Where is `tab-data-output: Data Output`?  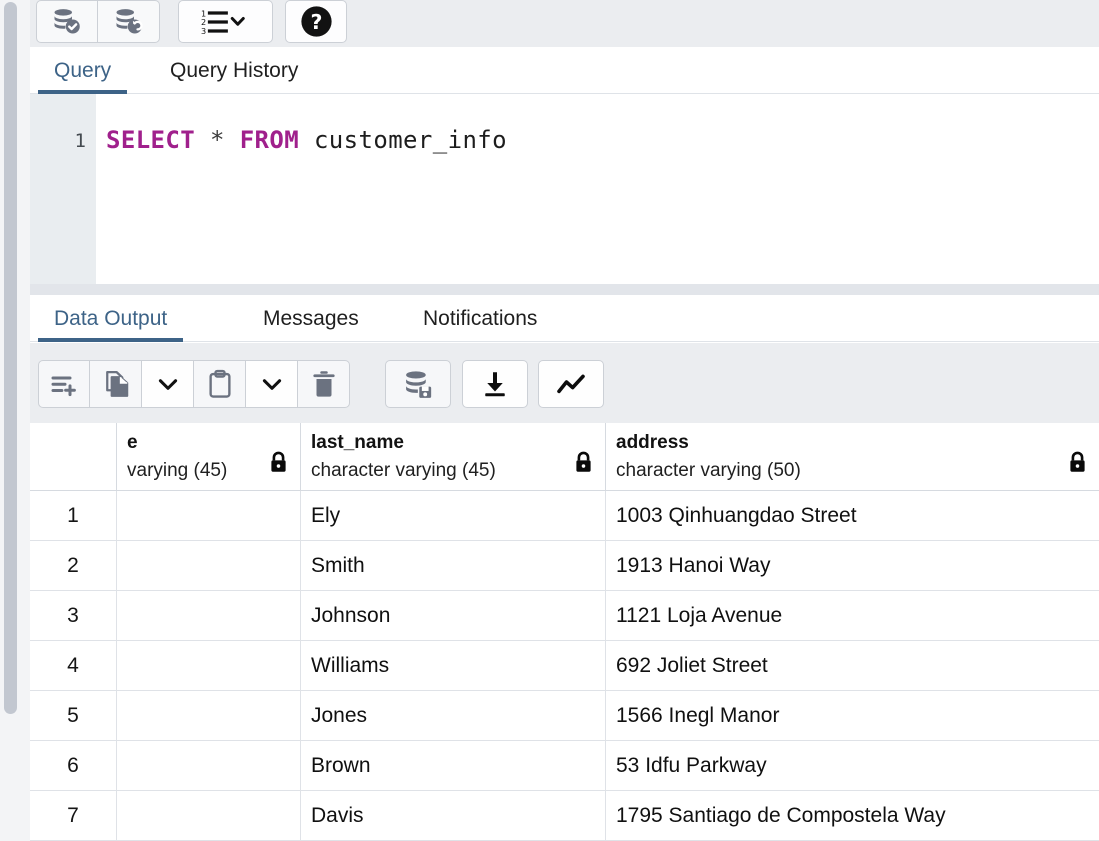
tab-data-output: Data Output is located at coordinates (111, 318).